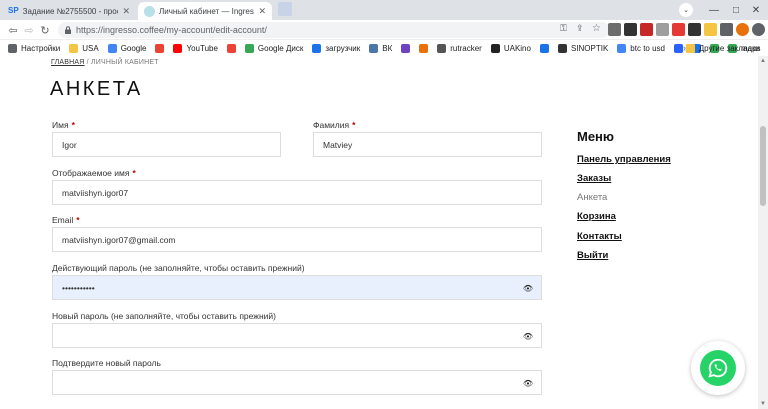 The width and height of the screenshot is (768, 409). Describe the element at coordinates (596, 216) in the screenshot. I see `menu-item-cart: Корзина` at that location.